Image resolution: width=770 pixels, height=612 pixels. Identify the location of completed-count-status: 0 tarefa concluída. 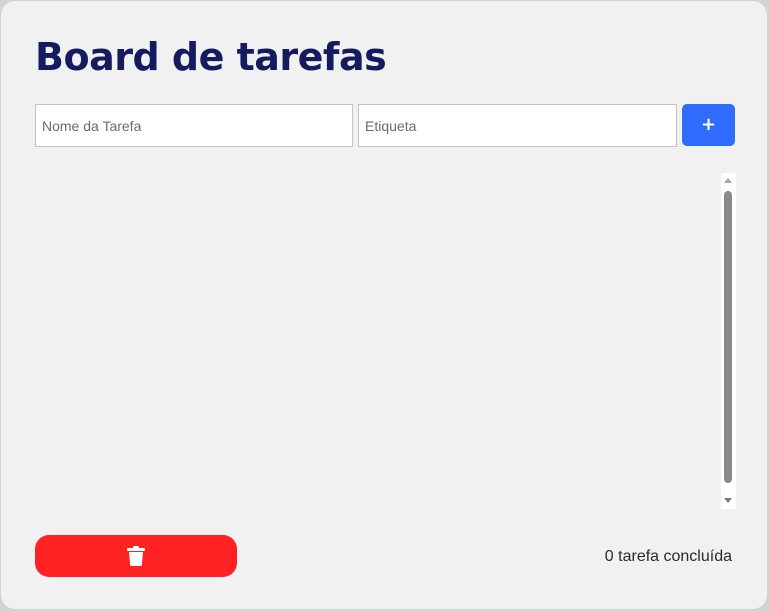
(668, 556).